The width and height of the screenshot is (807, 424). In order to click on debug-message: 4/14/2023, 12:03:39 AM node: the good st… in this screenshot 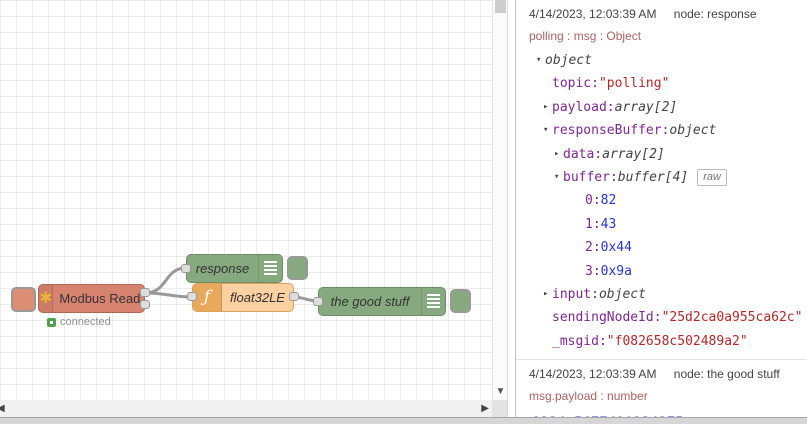, I will do `click(661, 388)`.